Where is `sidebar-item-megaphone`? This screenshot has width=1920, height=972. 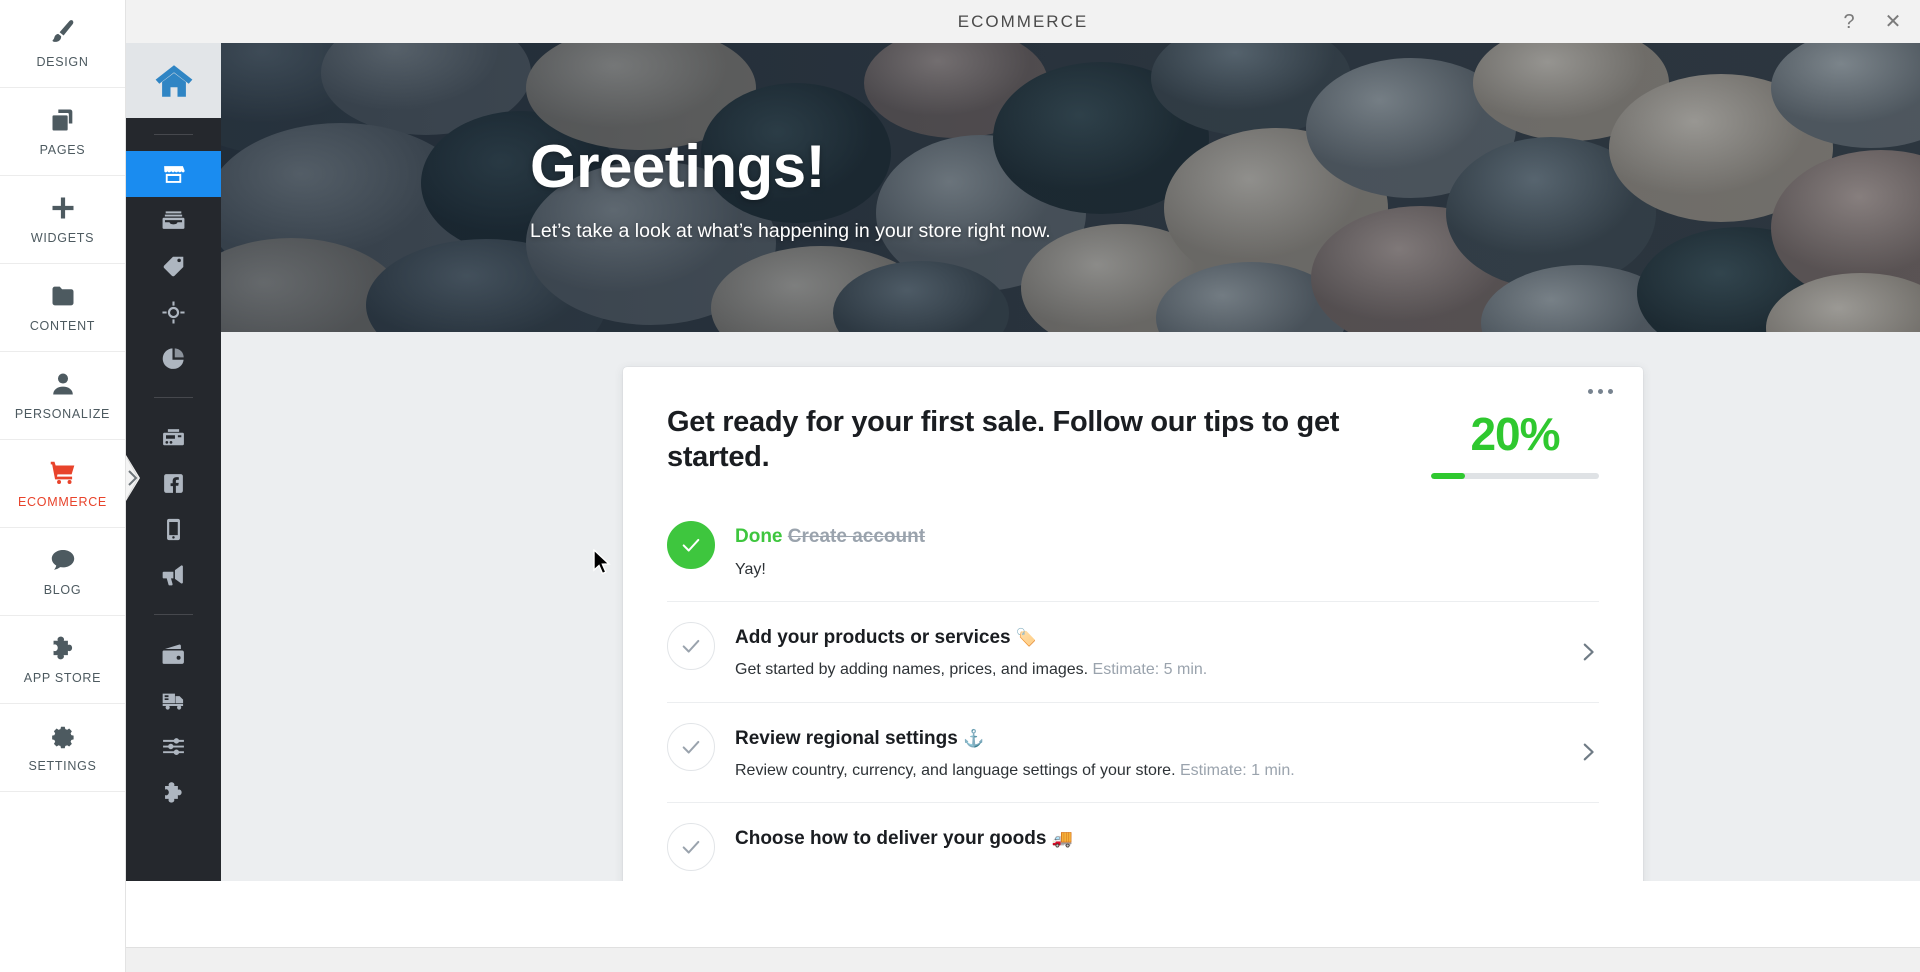
sidebar-item-megaphone is located at coordinates (173, 575).